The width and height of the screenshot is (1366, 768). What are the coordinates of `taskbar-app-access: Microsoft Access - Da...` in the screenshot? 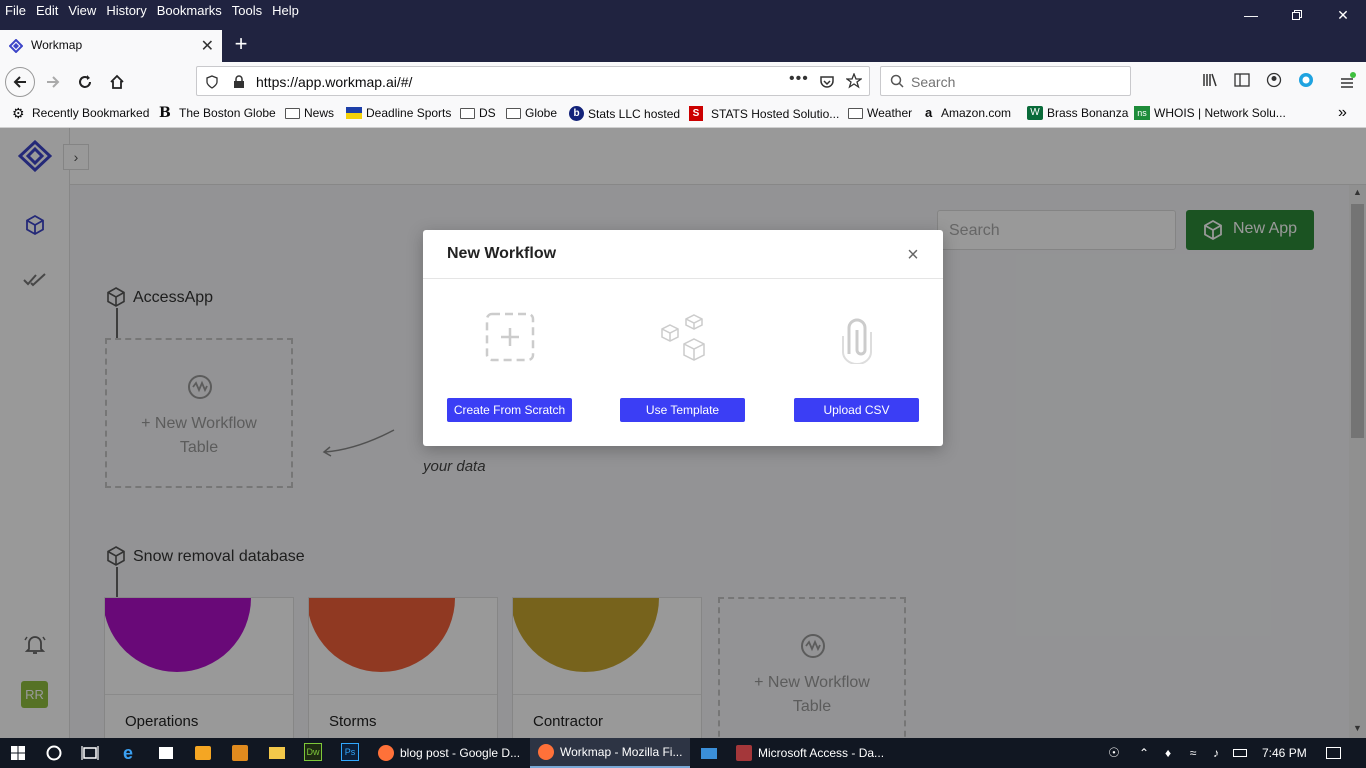 It's located at (808, 753).